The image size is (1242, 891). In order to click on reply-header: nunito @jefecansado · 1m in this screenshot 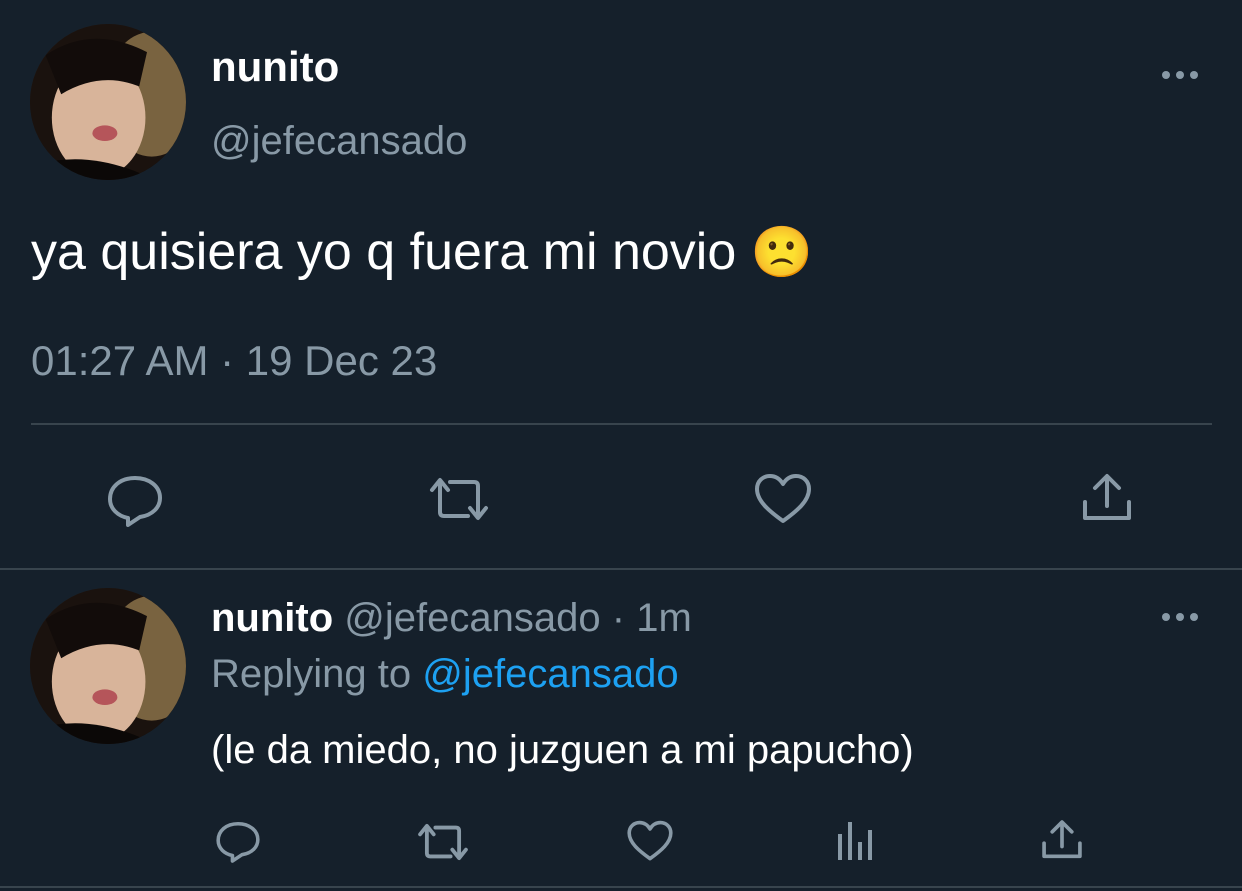, I will do `click(451, 618)`.